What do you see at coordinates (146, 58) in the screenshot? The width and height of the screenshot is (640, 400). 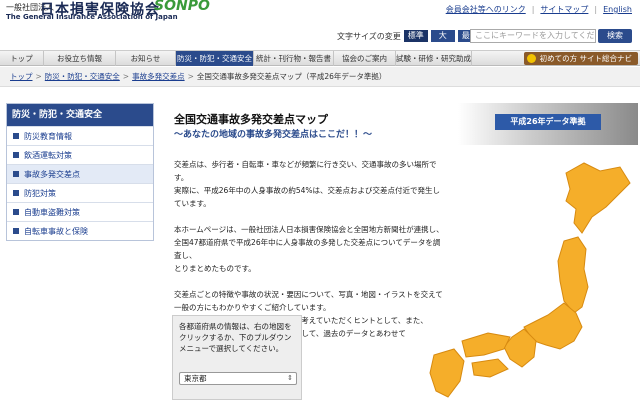 I see `nav-news: お知らせ` at bounding box center [146, 58].